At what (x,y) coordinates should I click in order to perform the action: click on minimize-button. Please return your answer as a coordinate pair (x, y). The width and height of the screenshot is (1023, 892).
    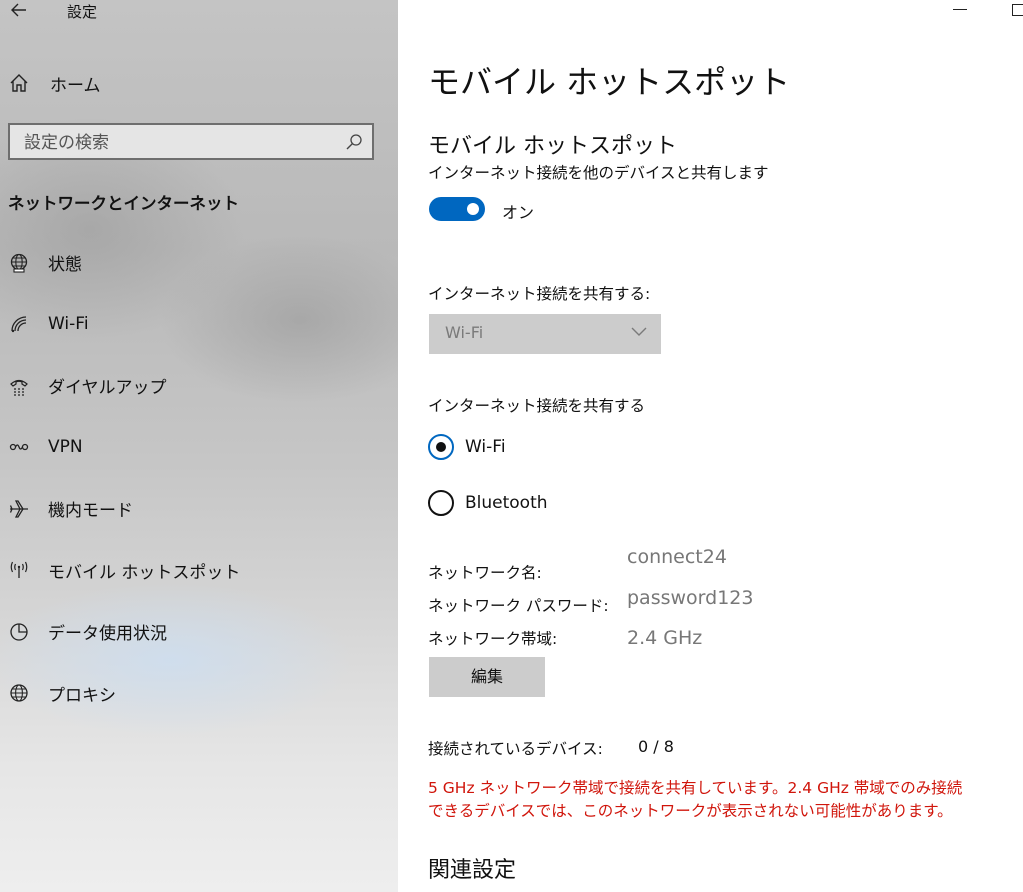
    Looking at the image, I should click on (960, 9).